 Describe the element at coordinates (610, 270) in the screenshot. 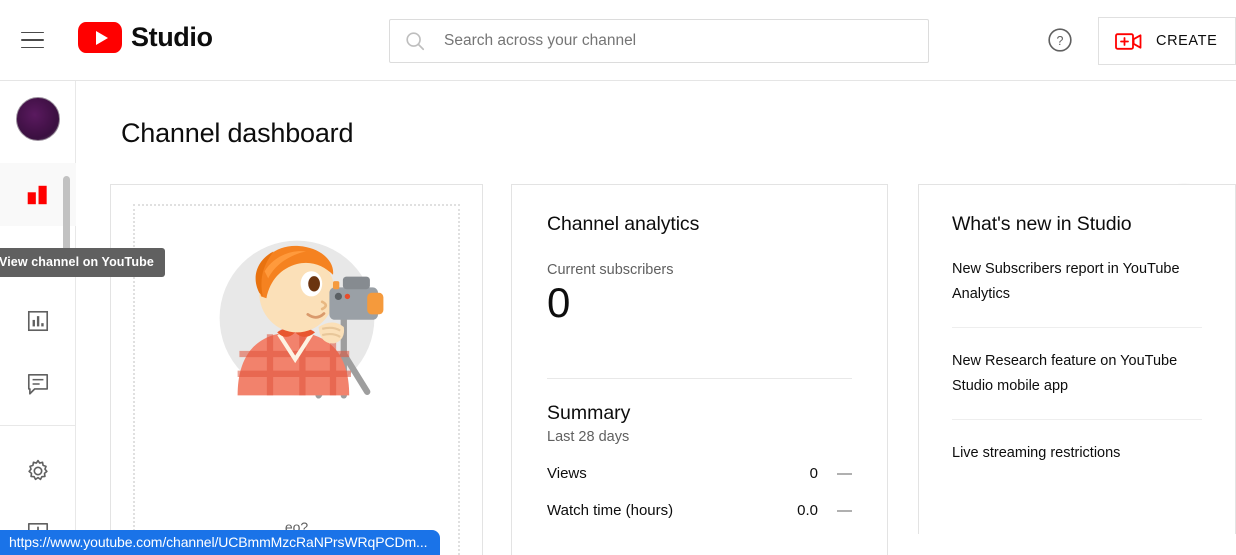

I see `current-subscribers-label: Current subscribers` at that location.